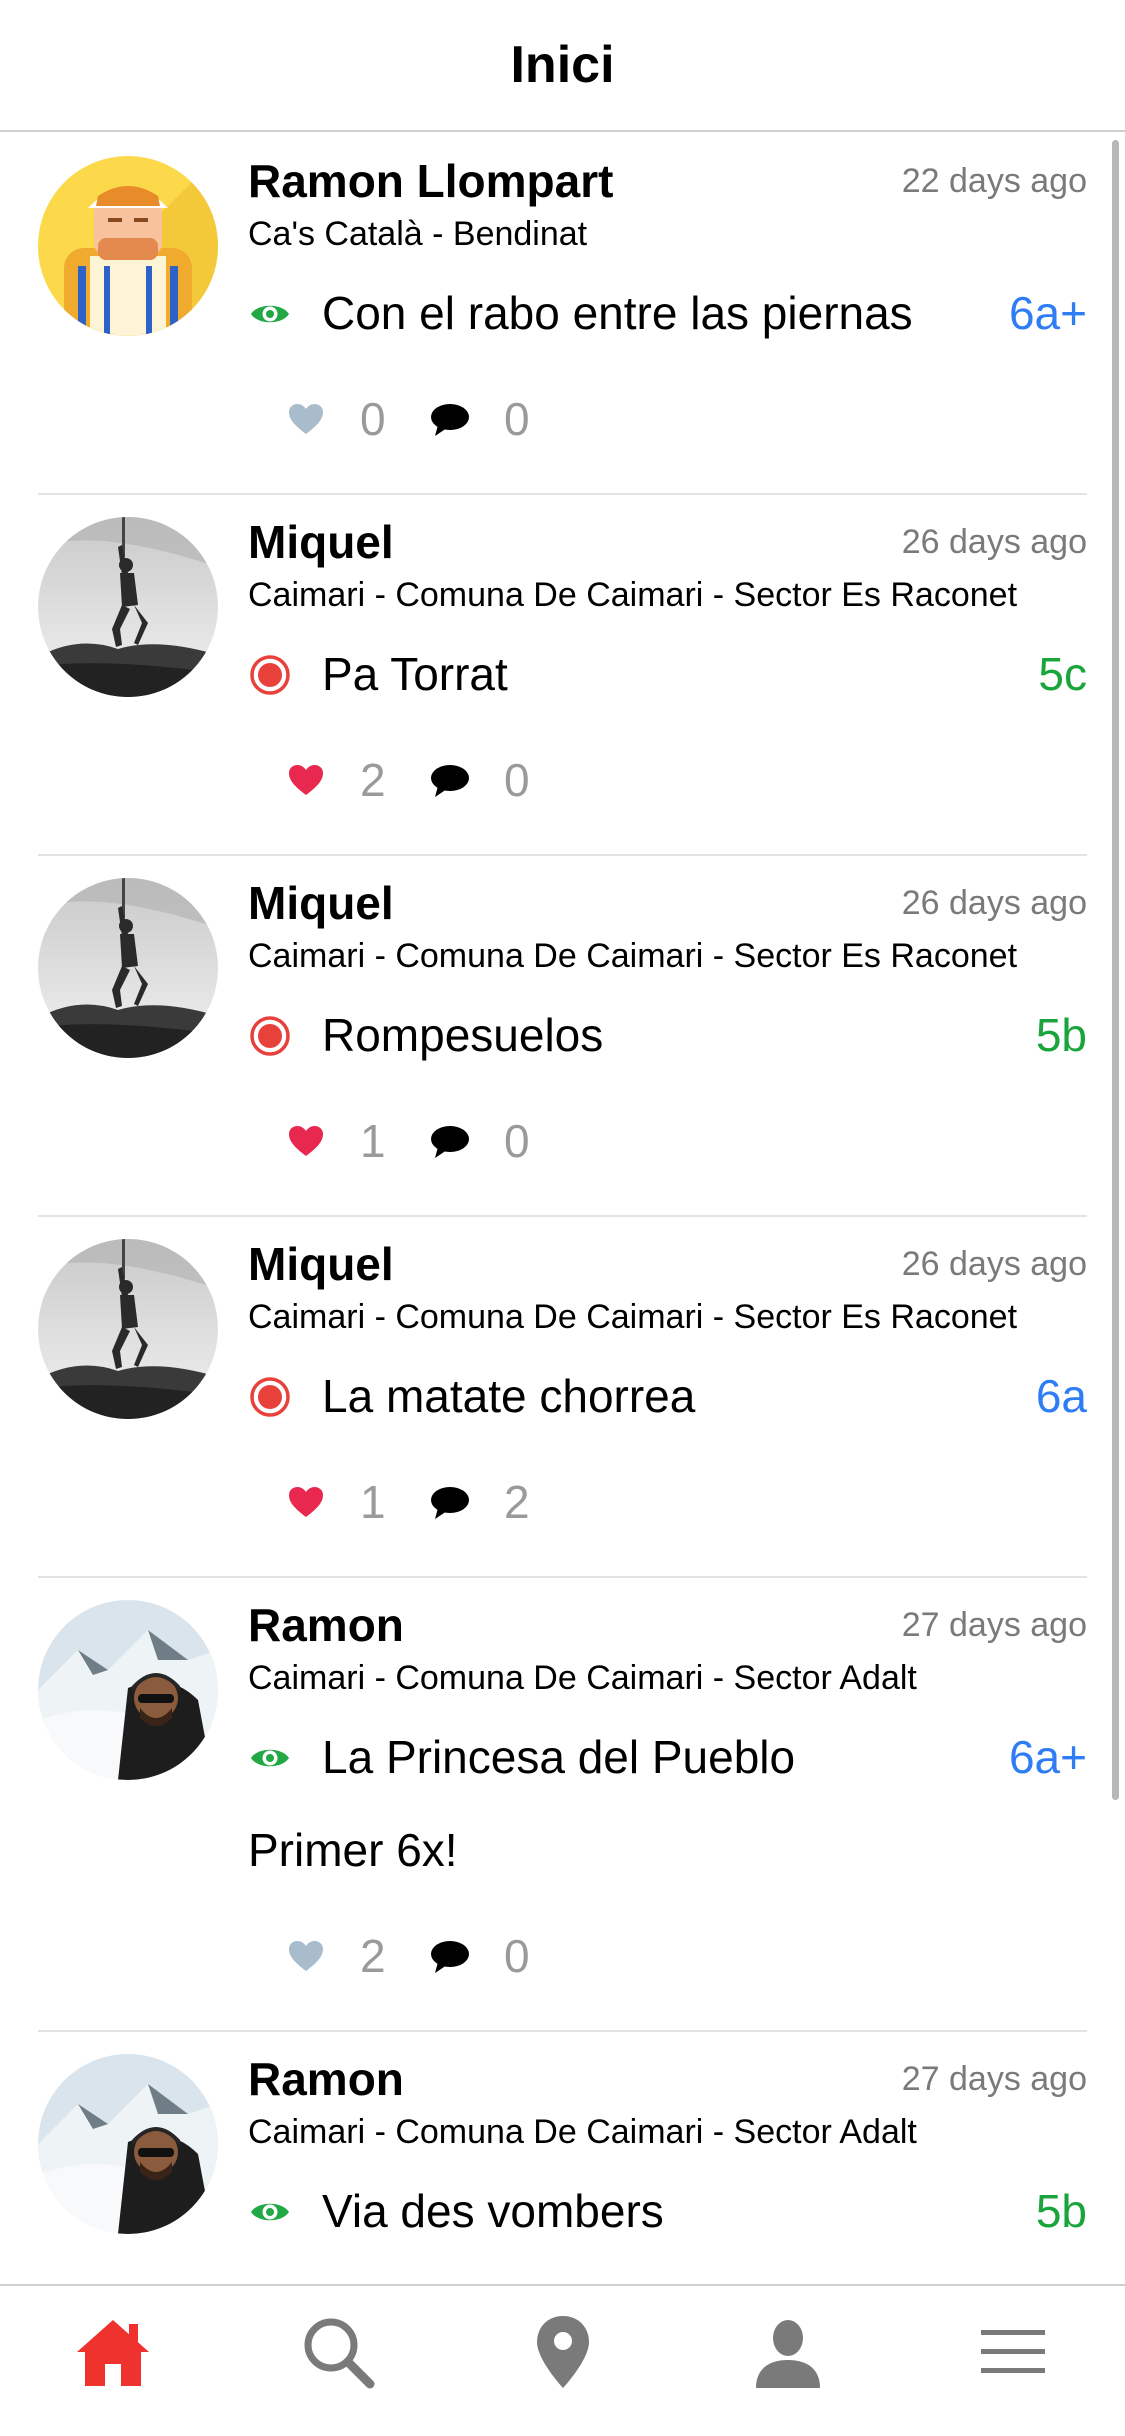  What do you see at coordinates (1061, 1396) in the screenshot?
I see `route-grade: 6a` at bounding box center [1061, 1396].